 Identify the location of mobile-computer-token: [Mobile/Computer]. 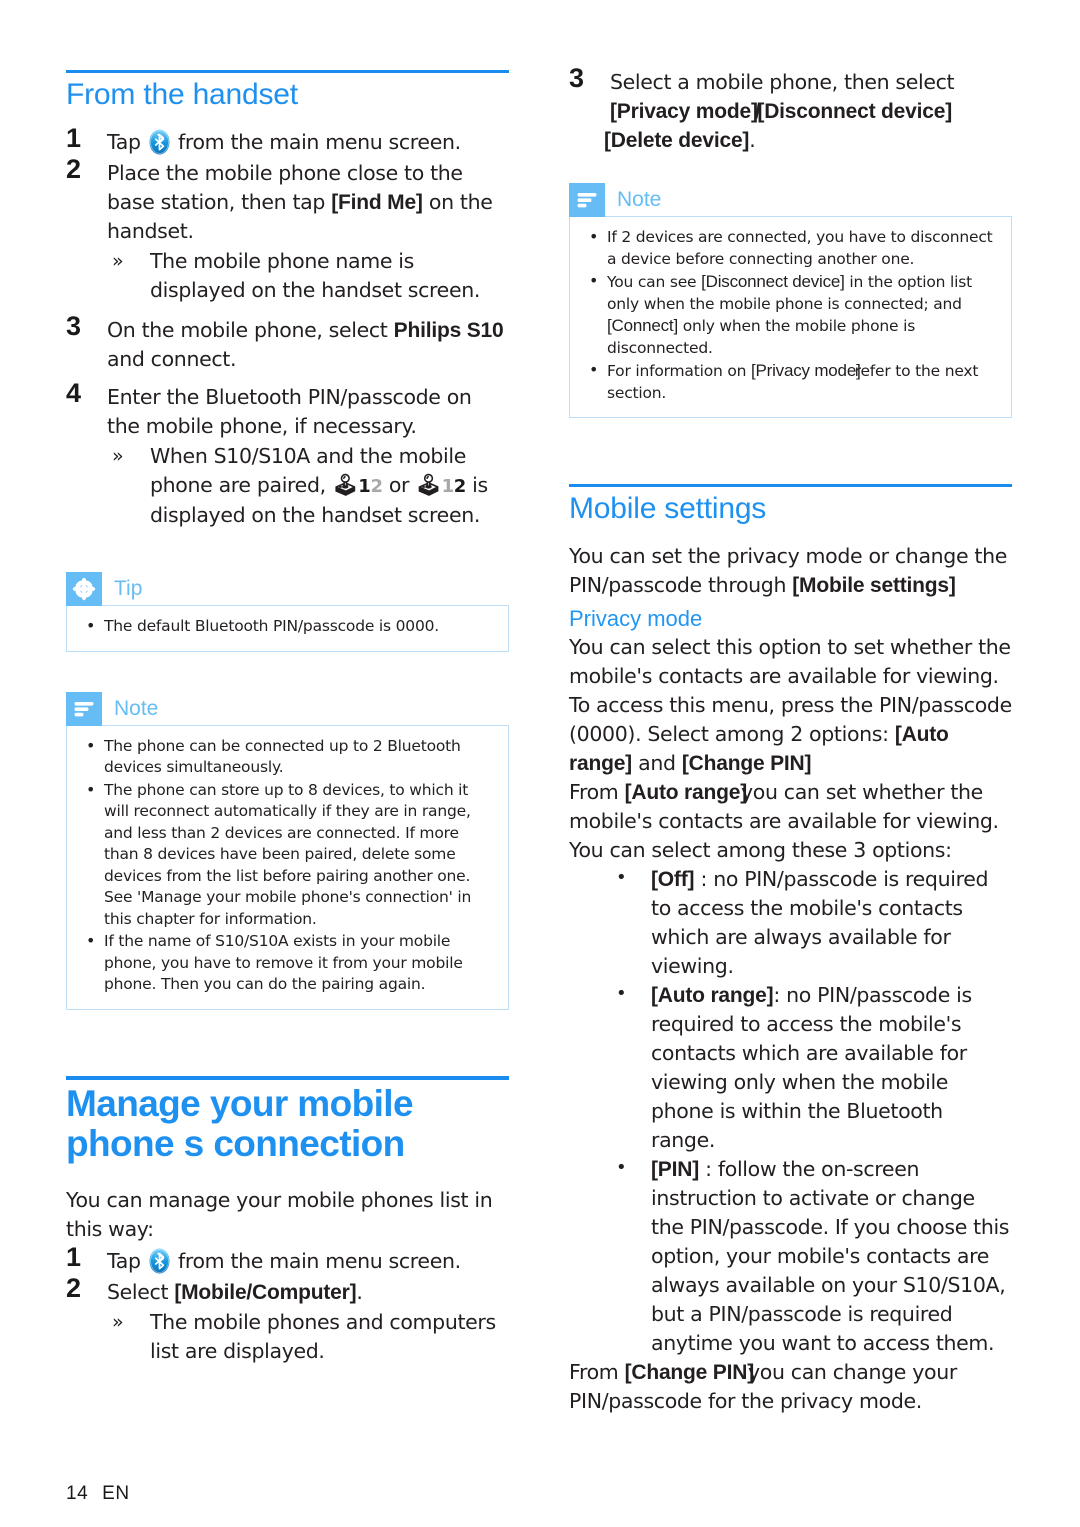
(265, 1292).